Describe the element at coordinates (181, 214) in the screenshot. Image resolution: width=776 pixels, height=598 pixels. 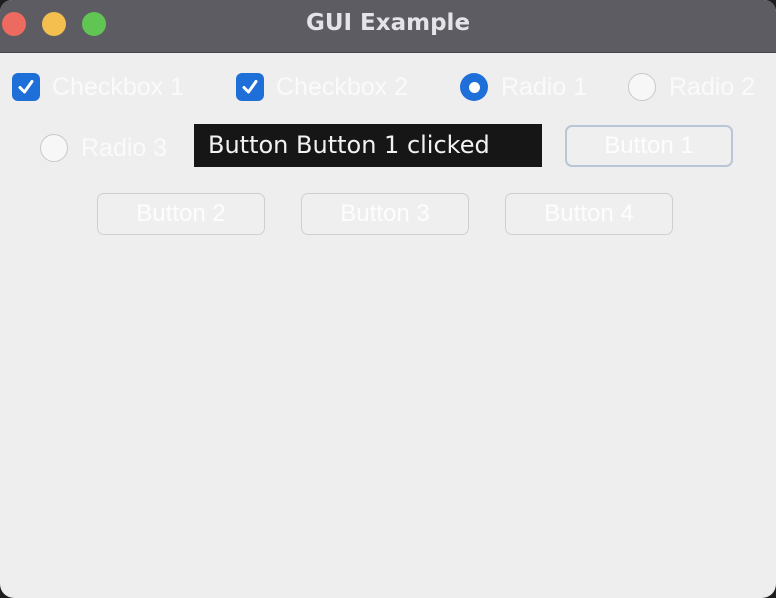
I see `button-2: Button 2` at that location.